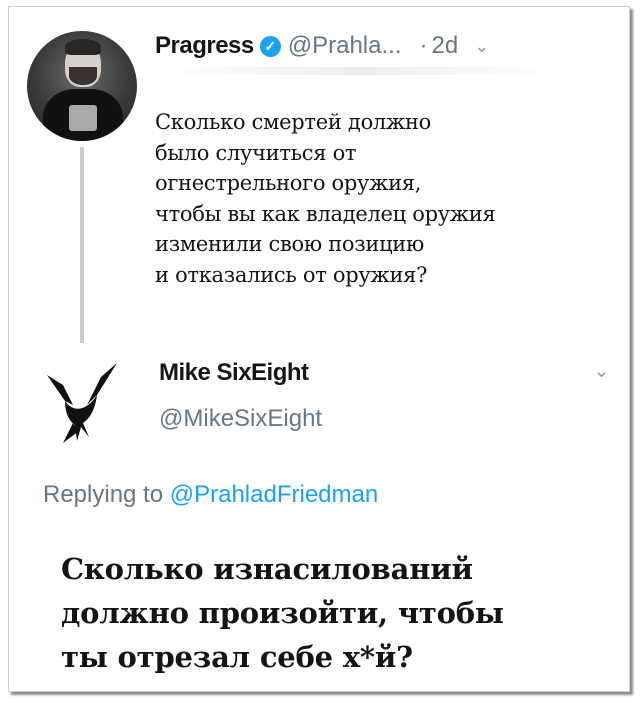  I want to click on faded-divider, so click(359, 71).